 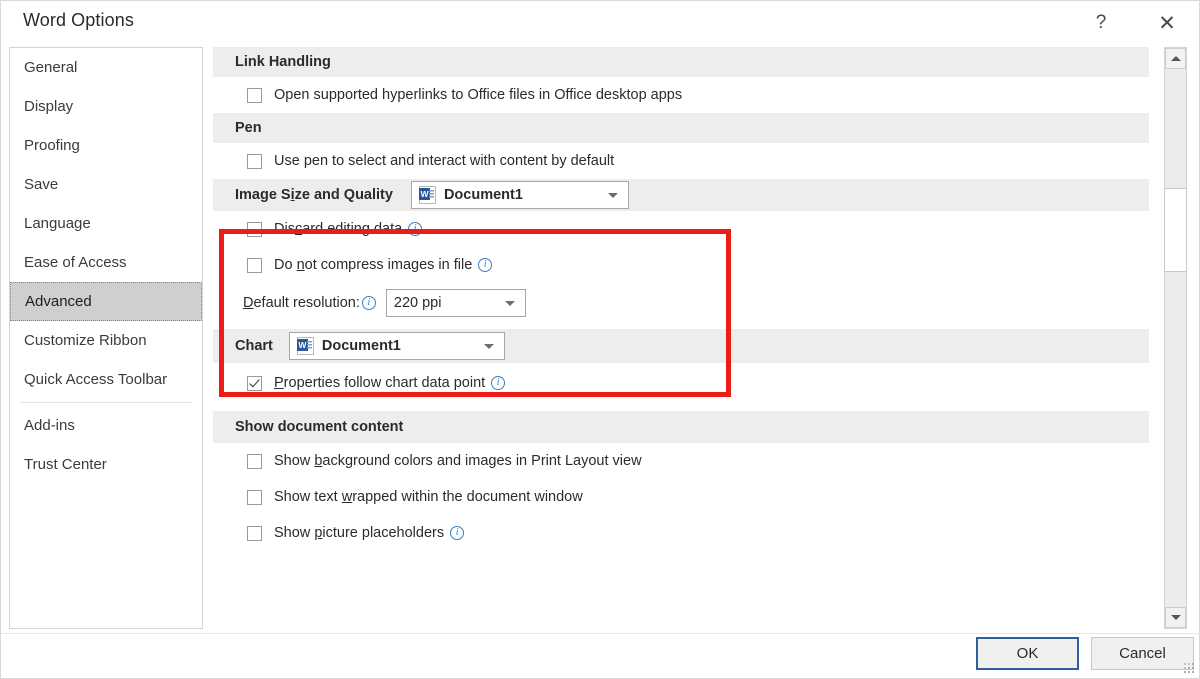 I want to click on sidebar-item-customize-ribbon: Customize Ribbon, so click(x=106, y=340).